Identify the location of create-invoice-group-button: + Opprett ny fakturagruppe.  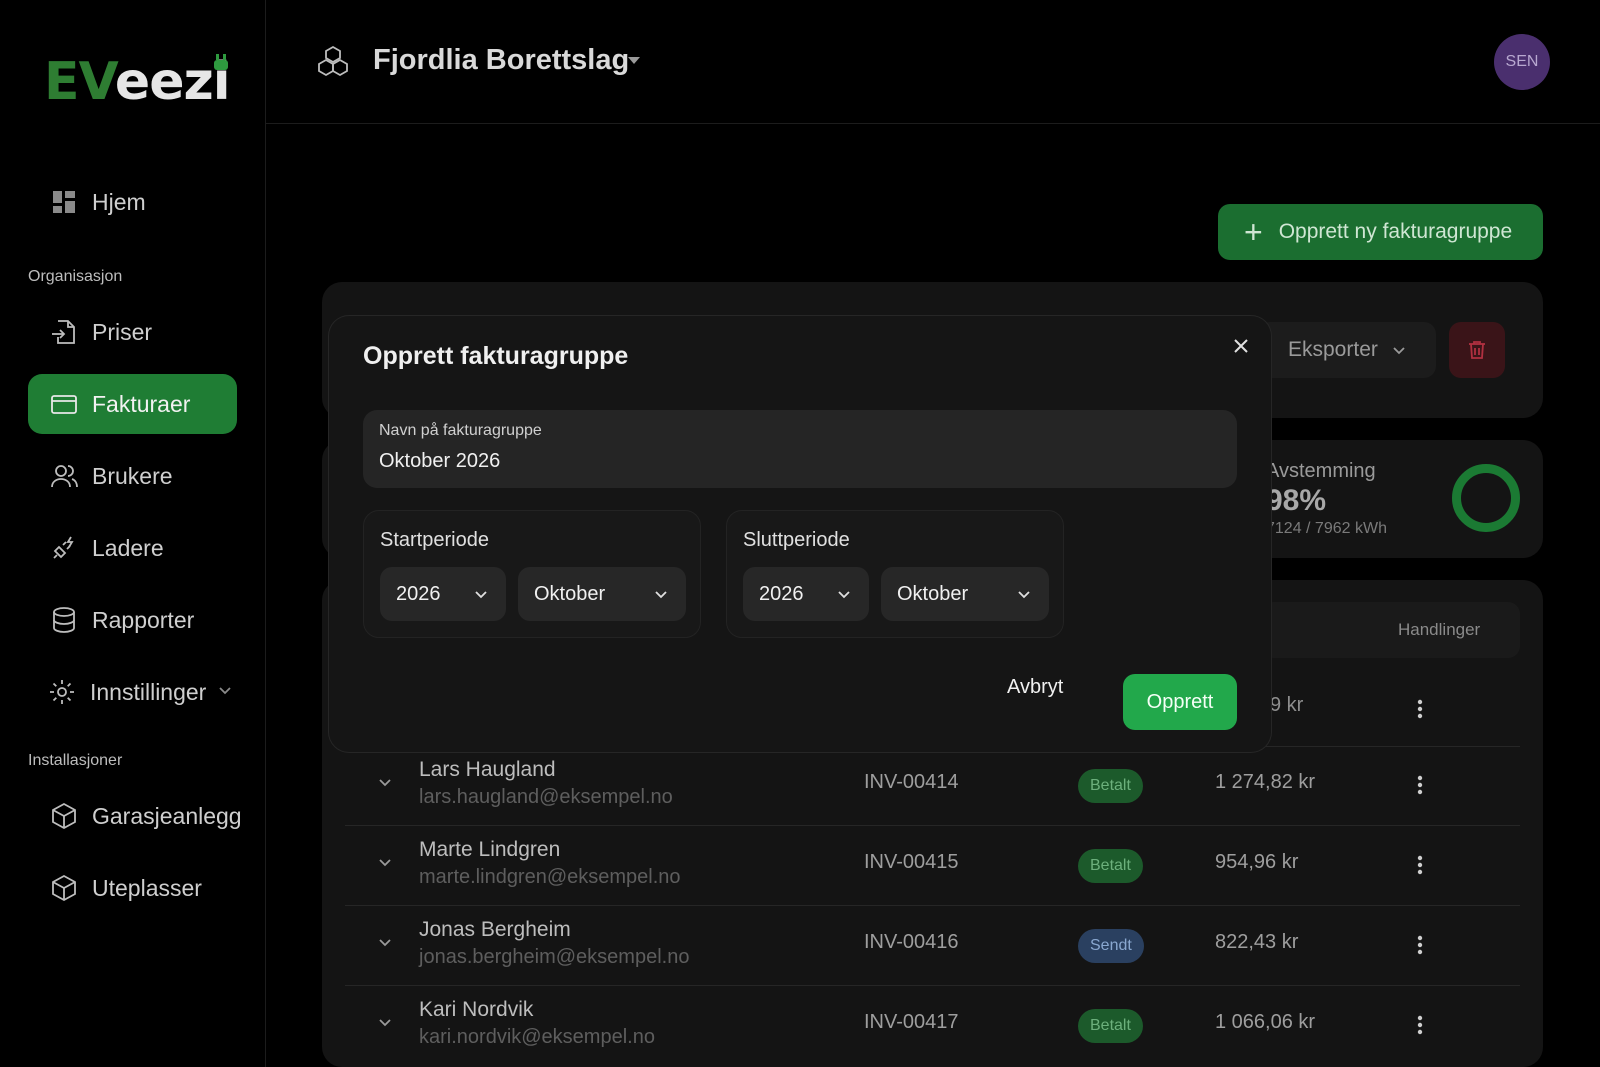
(1380, 232).